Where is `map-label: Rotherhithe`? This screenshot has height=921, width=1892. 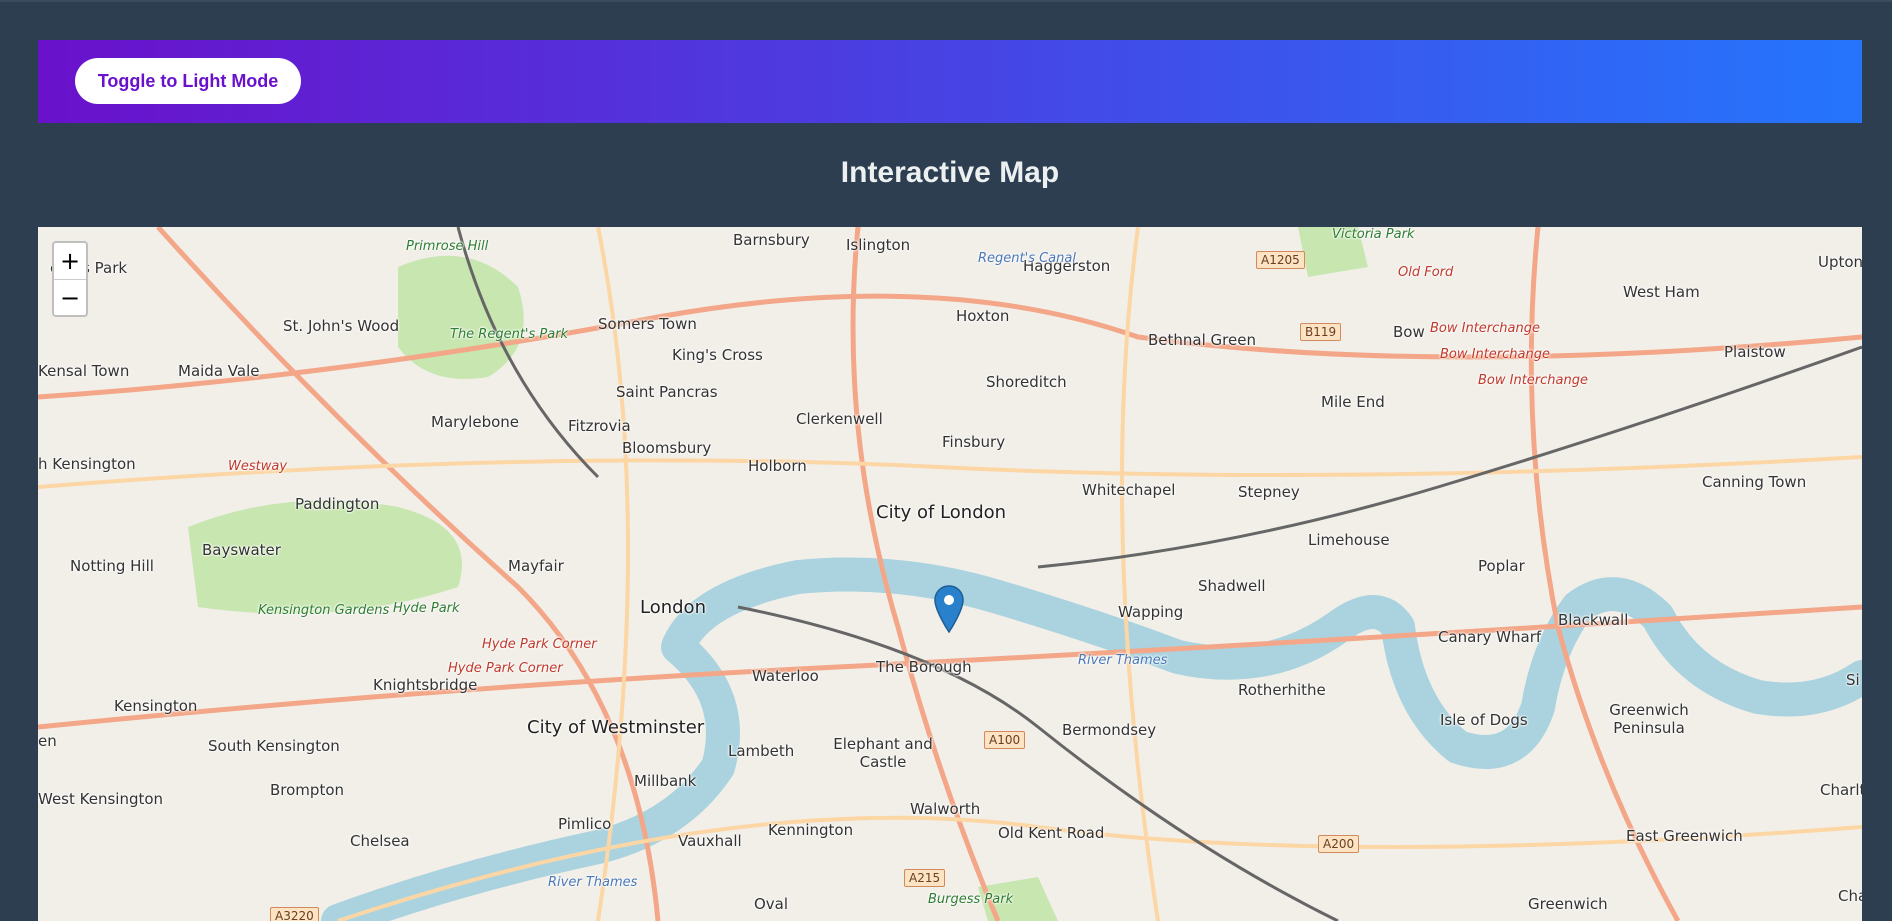 map-label: Rotherhithe is located at coordinates (1282, 690).